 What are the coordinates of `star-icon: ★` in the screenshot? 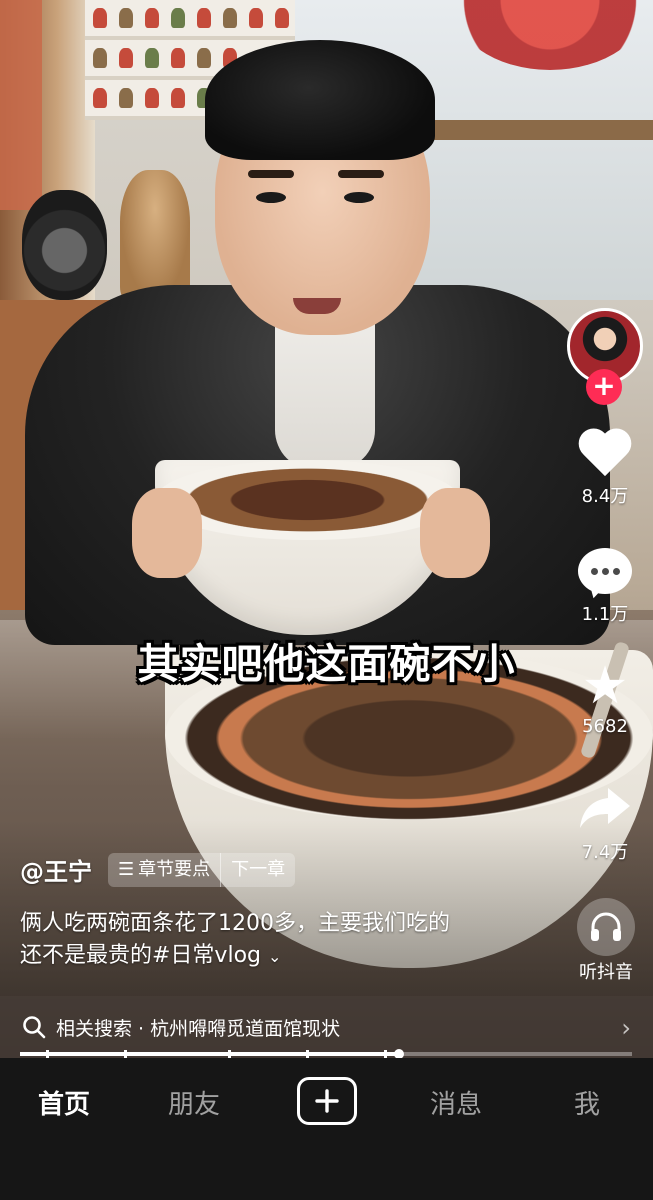 It's located at (605, 686).